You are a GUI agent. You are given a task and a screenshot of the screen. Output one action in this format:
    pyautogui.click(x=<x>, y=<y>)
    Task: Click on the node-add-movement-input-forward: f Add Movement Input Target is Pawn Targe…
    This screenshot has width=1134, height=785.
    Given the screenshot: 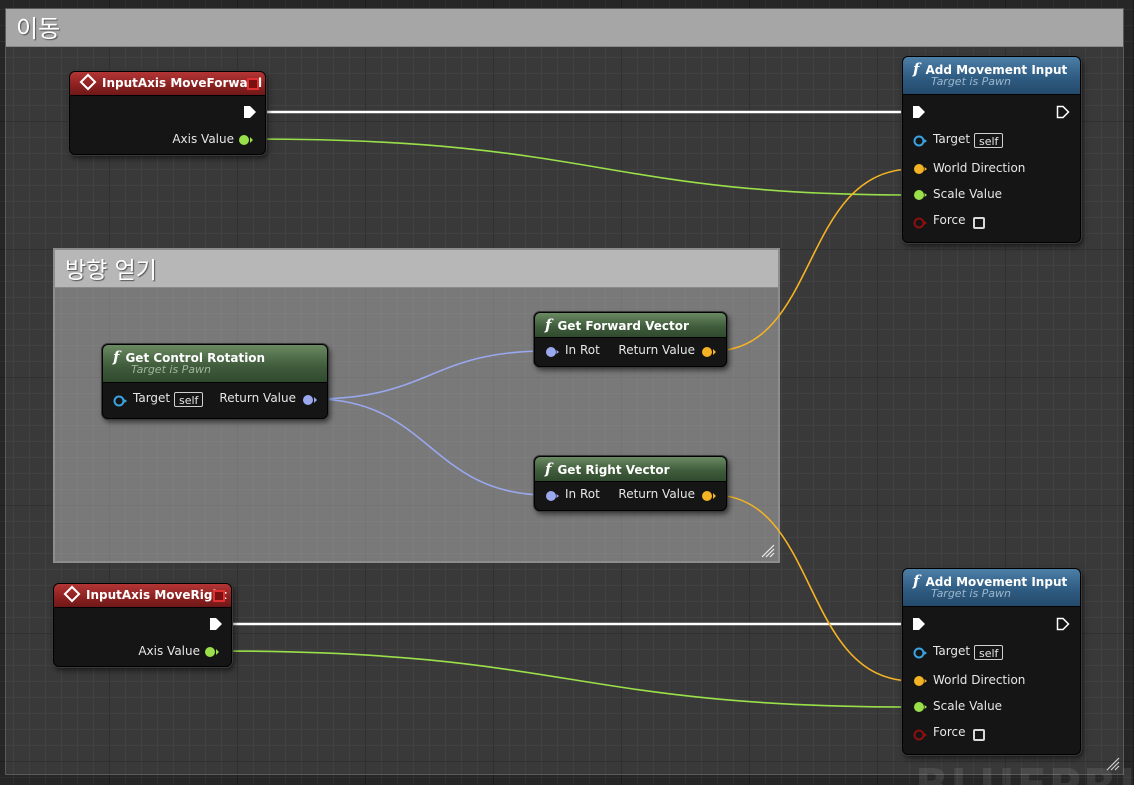 What is the action you would take?
    pyautogui.click(x=991, y=149)
    